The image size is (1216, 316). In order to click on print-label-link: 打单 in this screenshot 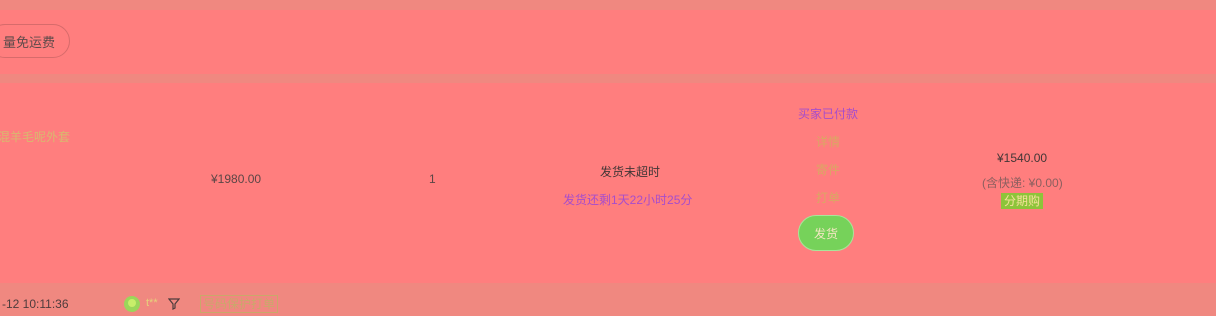, I will do `click(828, 197)`.